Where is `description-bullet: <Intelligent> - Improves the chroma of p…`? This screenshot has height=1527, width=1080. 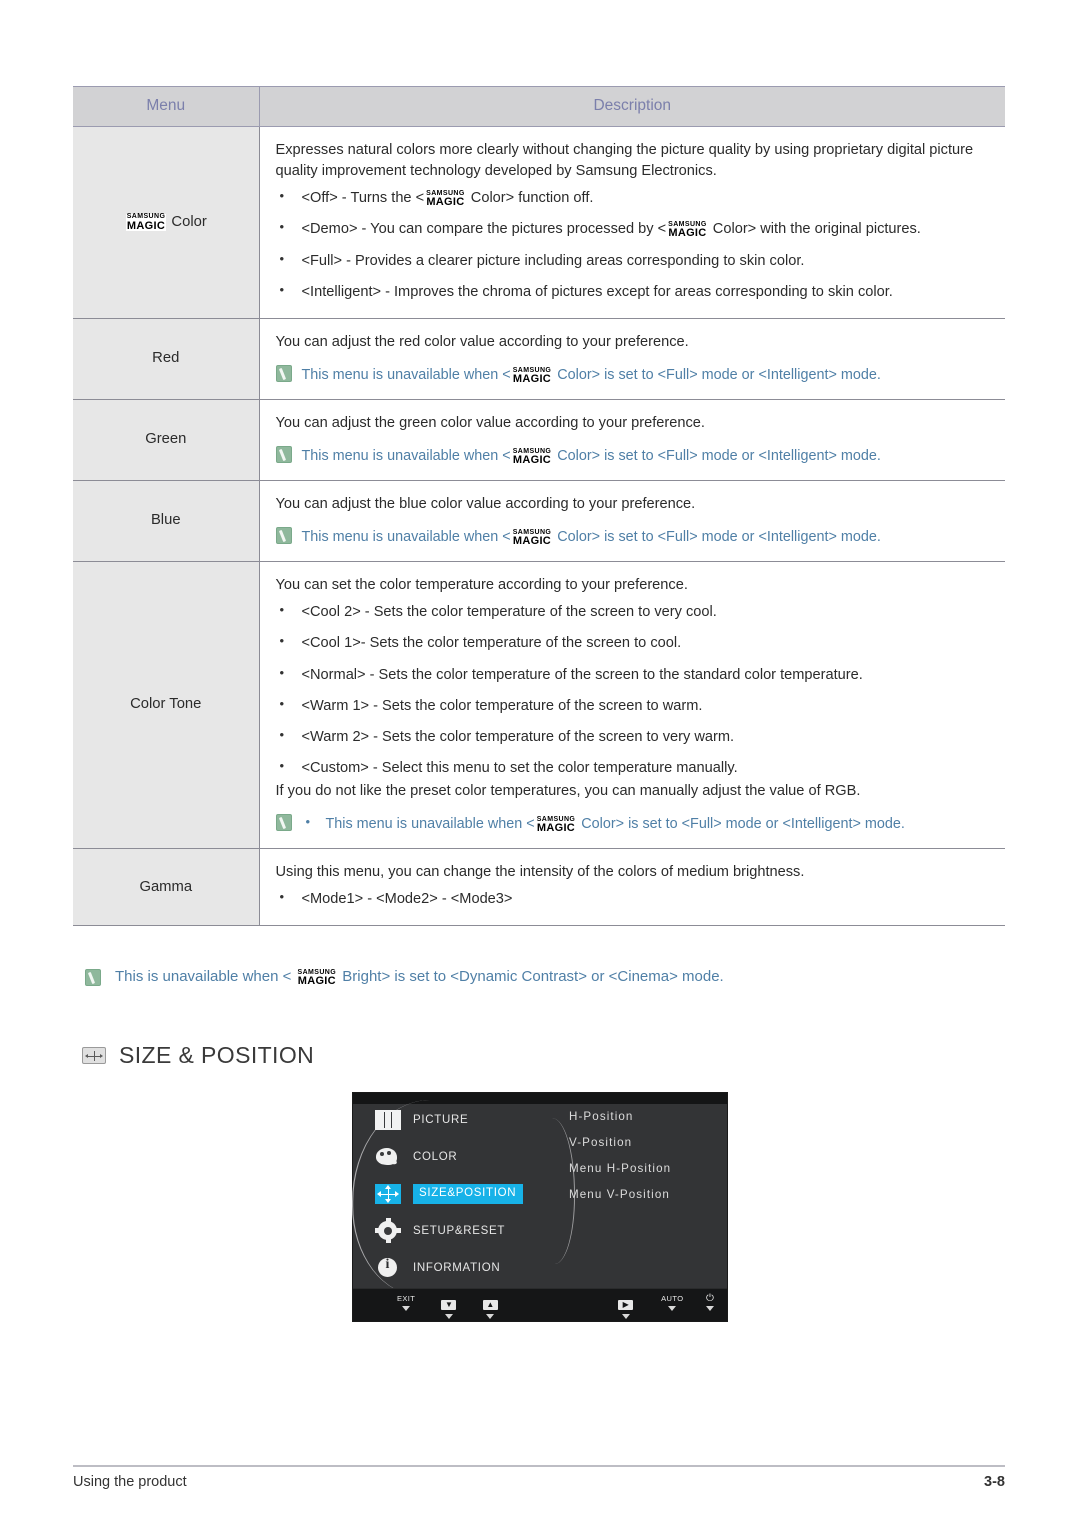 description-bullet: <Intelligent> - Improves the chroma of p… is located at coordinates (634, 292).